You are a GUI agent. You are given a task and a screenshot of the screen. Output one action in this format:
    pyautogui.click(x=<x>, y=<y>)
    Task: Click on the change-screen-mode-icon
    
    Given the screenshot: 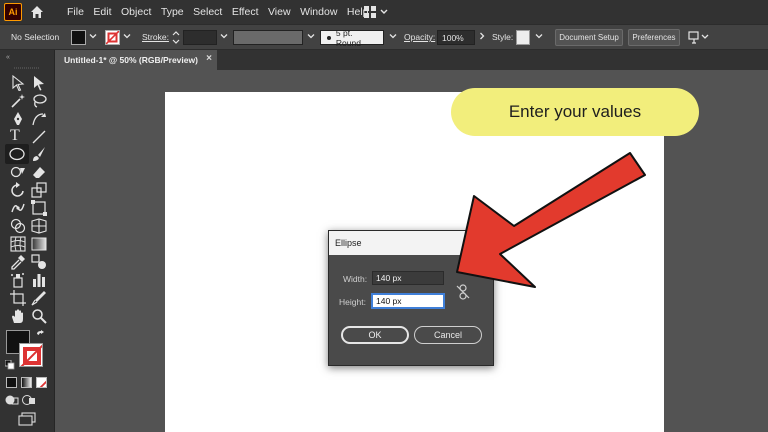 What is the action you would take?
    pyautogui.click(x=27, y=419)
    